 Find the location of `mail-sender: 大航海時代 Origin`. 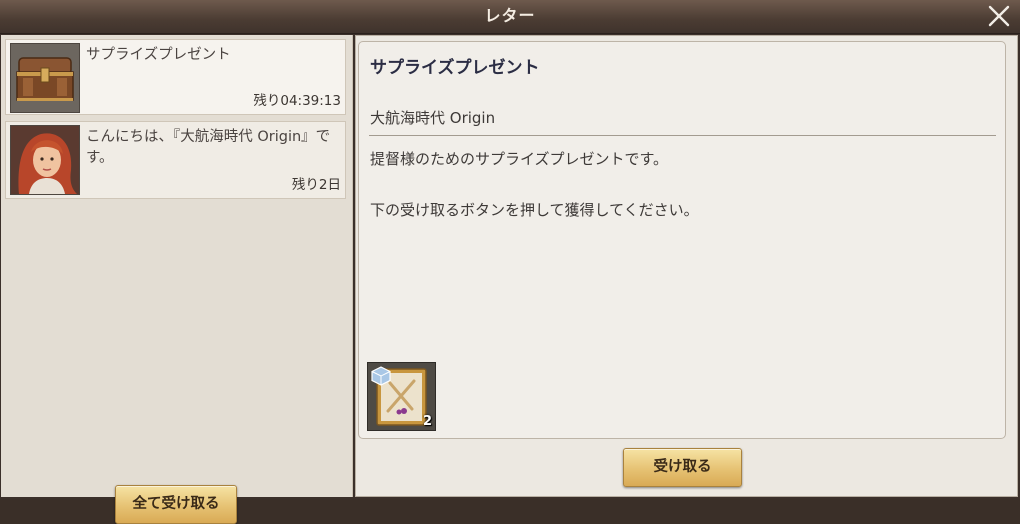

mail-sender: 大航海時代 Origin is located at coordinates (433, 118).